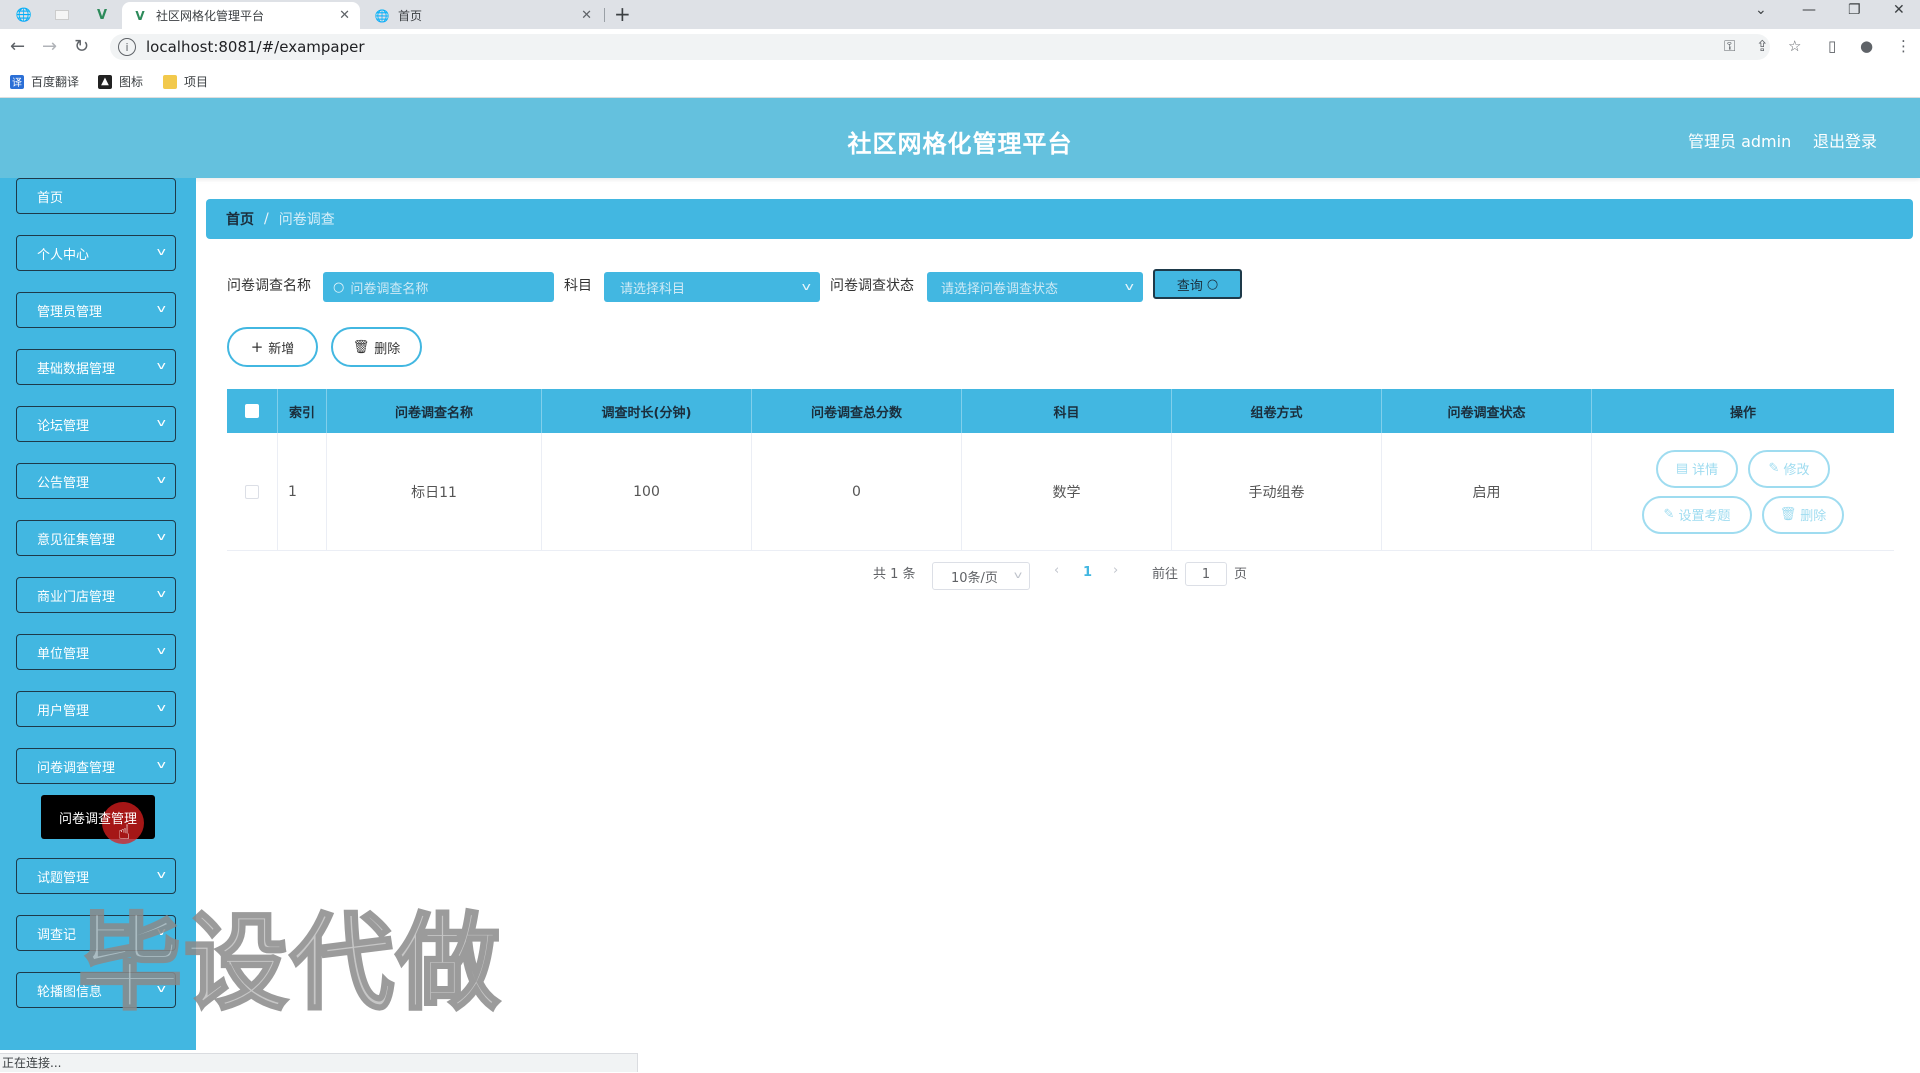 The image size is (1920, 1073). I want to click on breadcrumb: 首页 / 问卷调查, so click(1059, 219).